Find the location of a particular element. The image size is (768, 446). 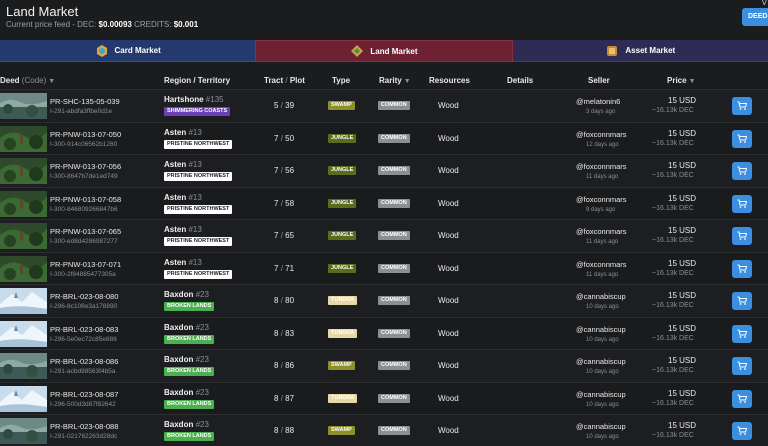

column-resources: Resources is located at coordinates (449, 80).